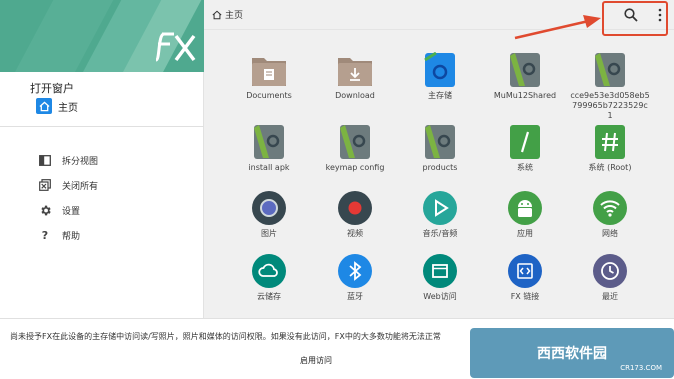  I want to click on android-icon, so click(525, 208).